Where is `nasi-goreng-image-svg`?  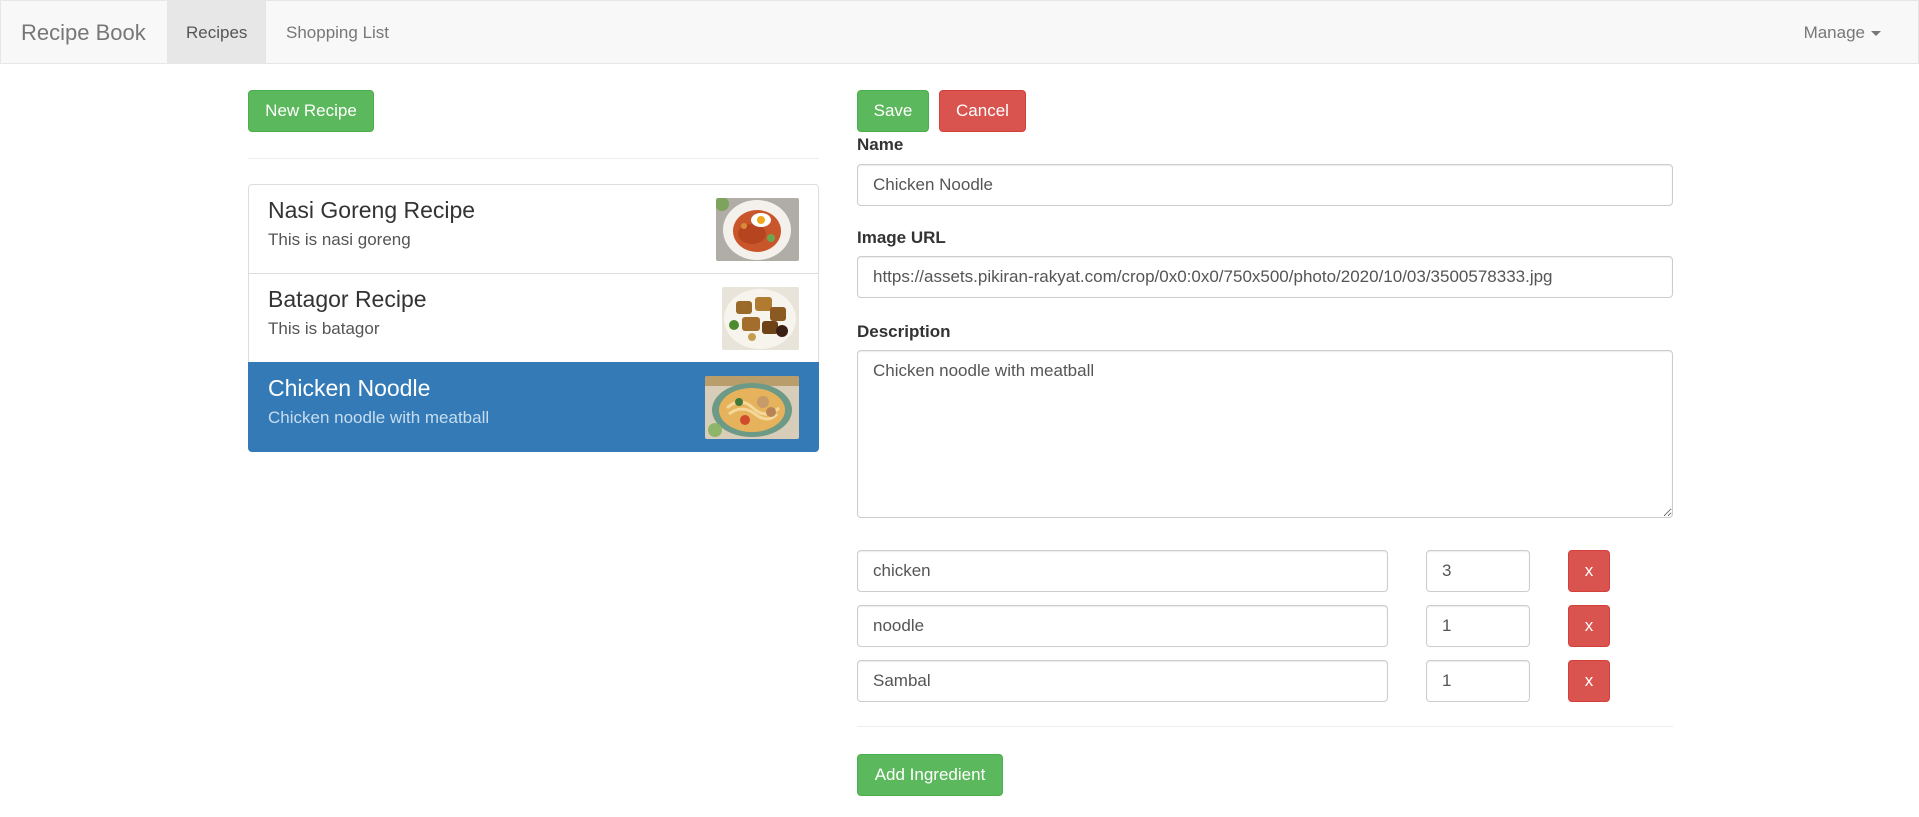 nasi-goreng-image-svg is located at coordinates (757, 229).